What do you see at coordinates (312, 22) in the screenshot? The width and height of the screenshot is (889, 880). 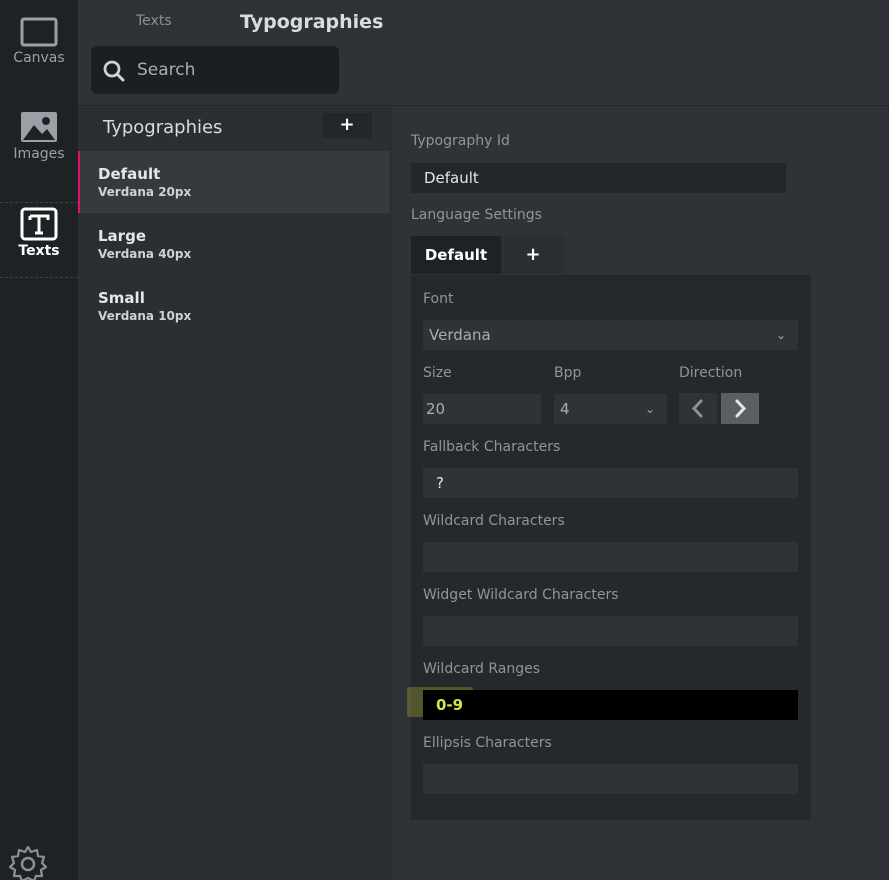 I see `page-title: Typographies` at bounding box center [312, 22].